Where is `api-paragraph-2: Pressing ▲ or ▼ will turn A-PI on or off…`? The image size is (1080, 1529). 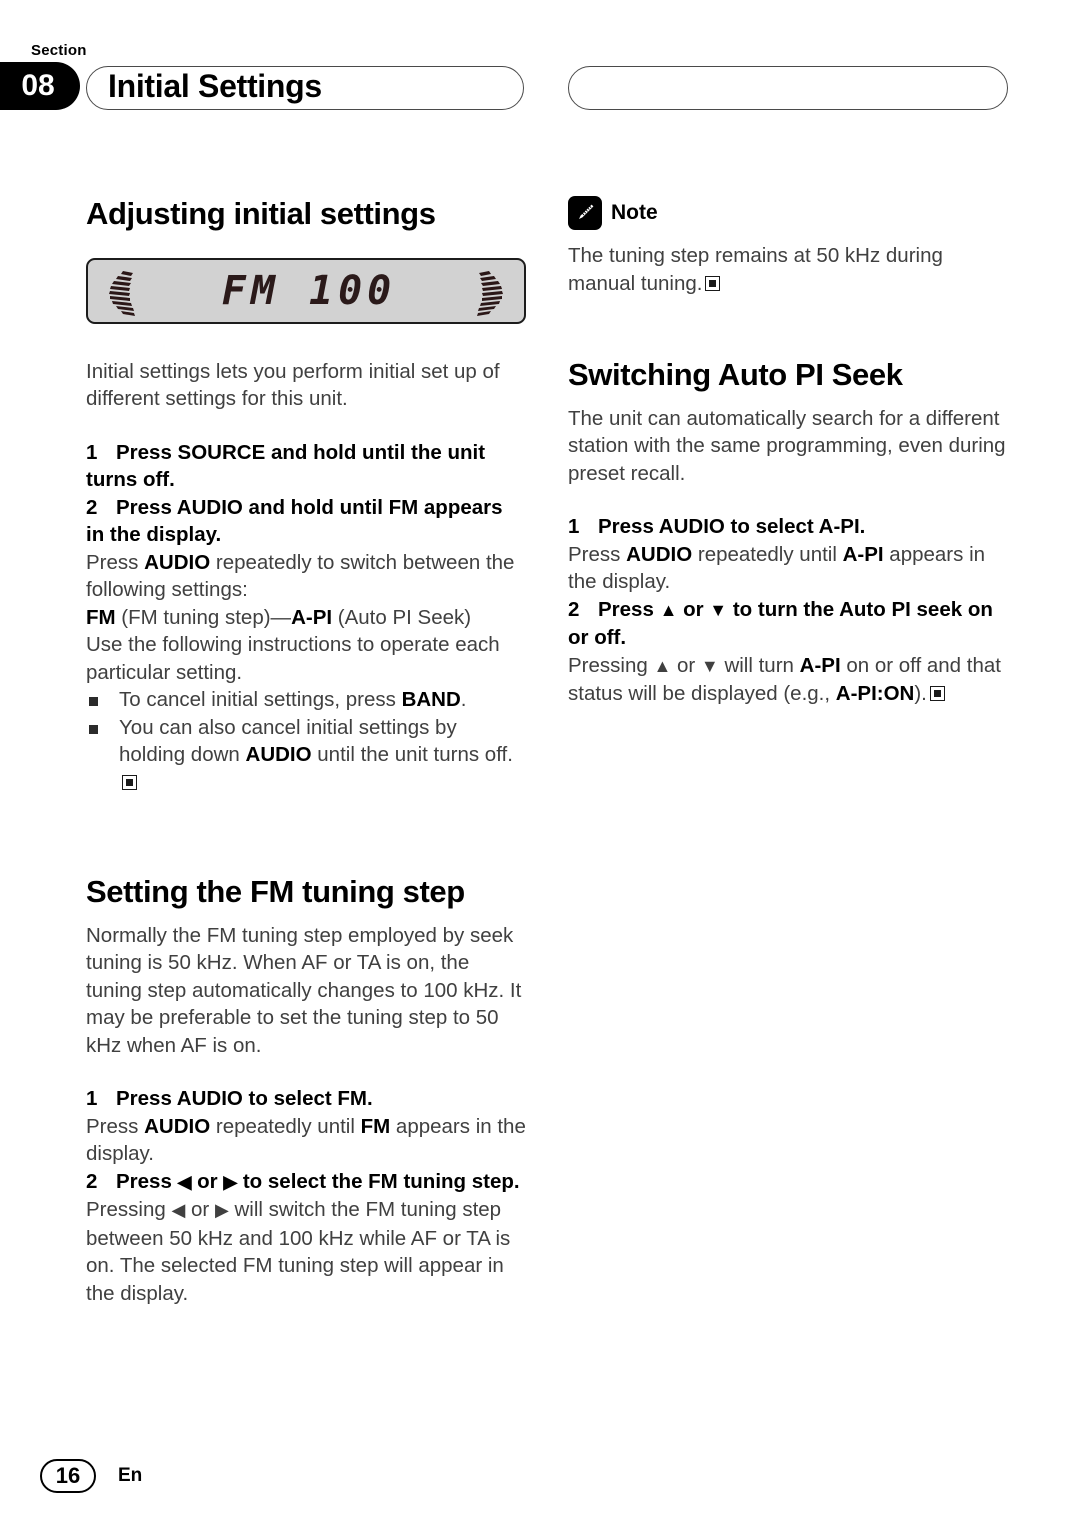 api-paragraph-2: Pressing ▲ or ▼ will turn A-PI on or off… is located at coordinates (788, 680).